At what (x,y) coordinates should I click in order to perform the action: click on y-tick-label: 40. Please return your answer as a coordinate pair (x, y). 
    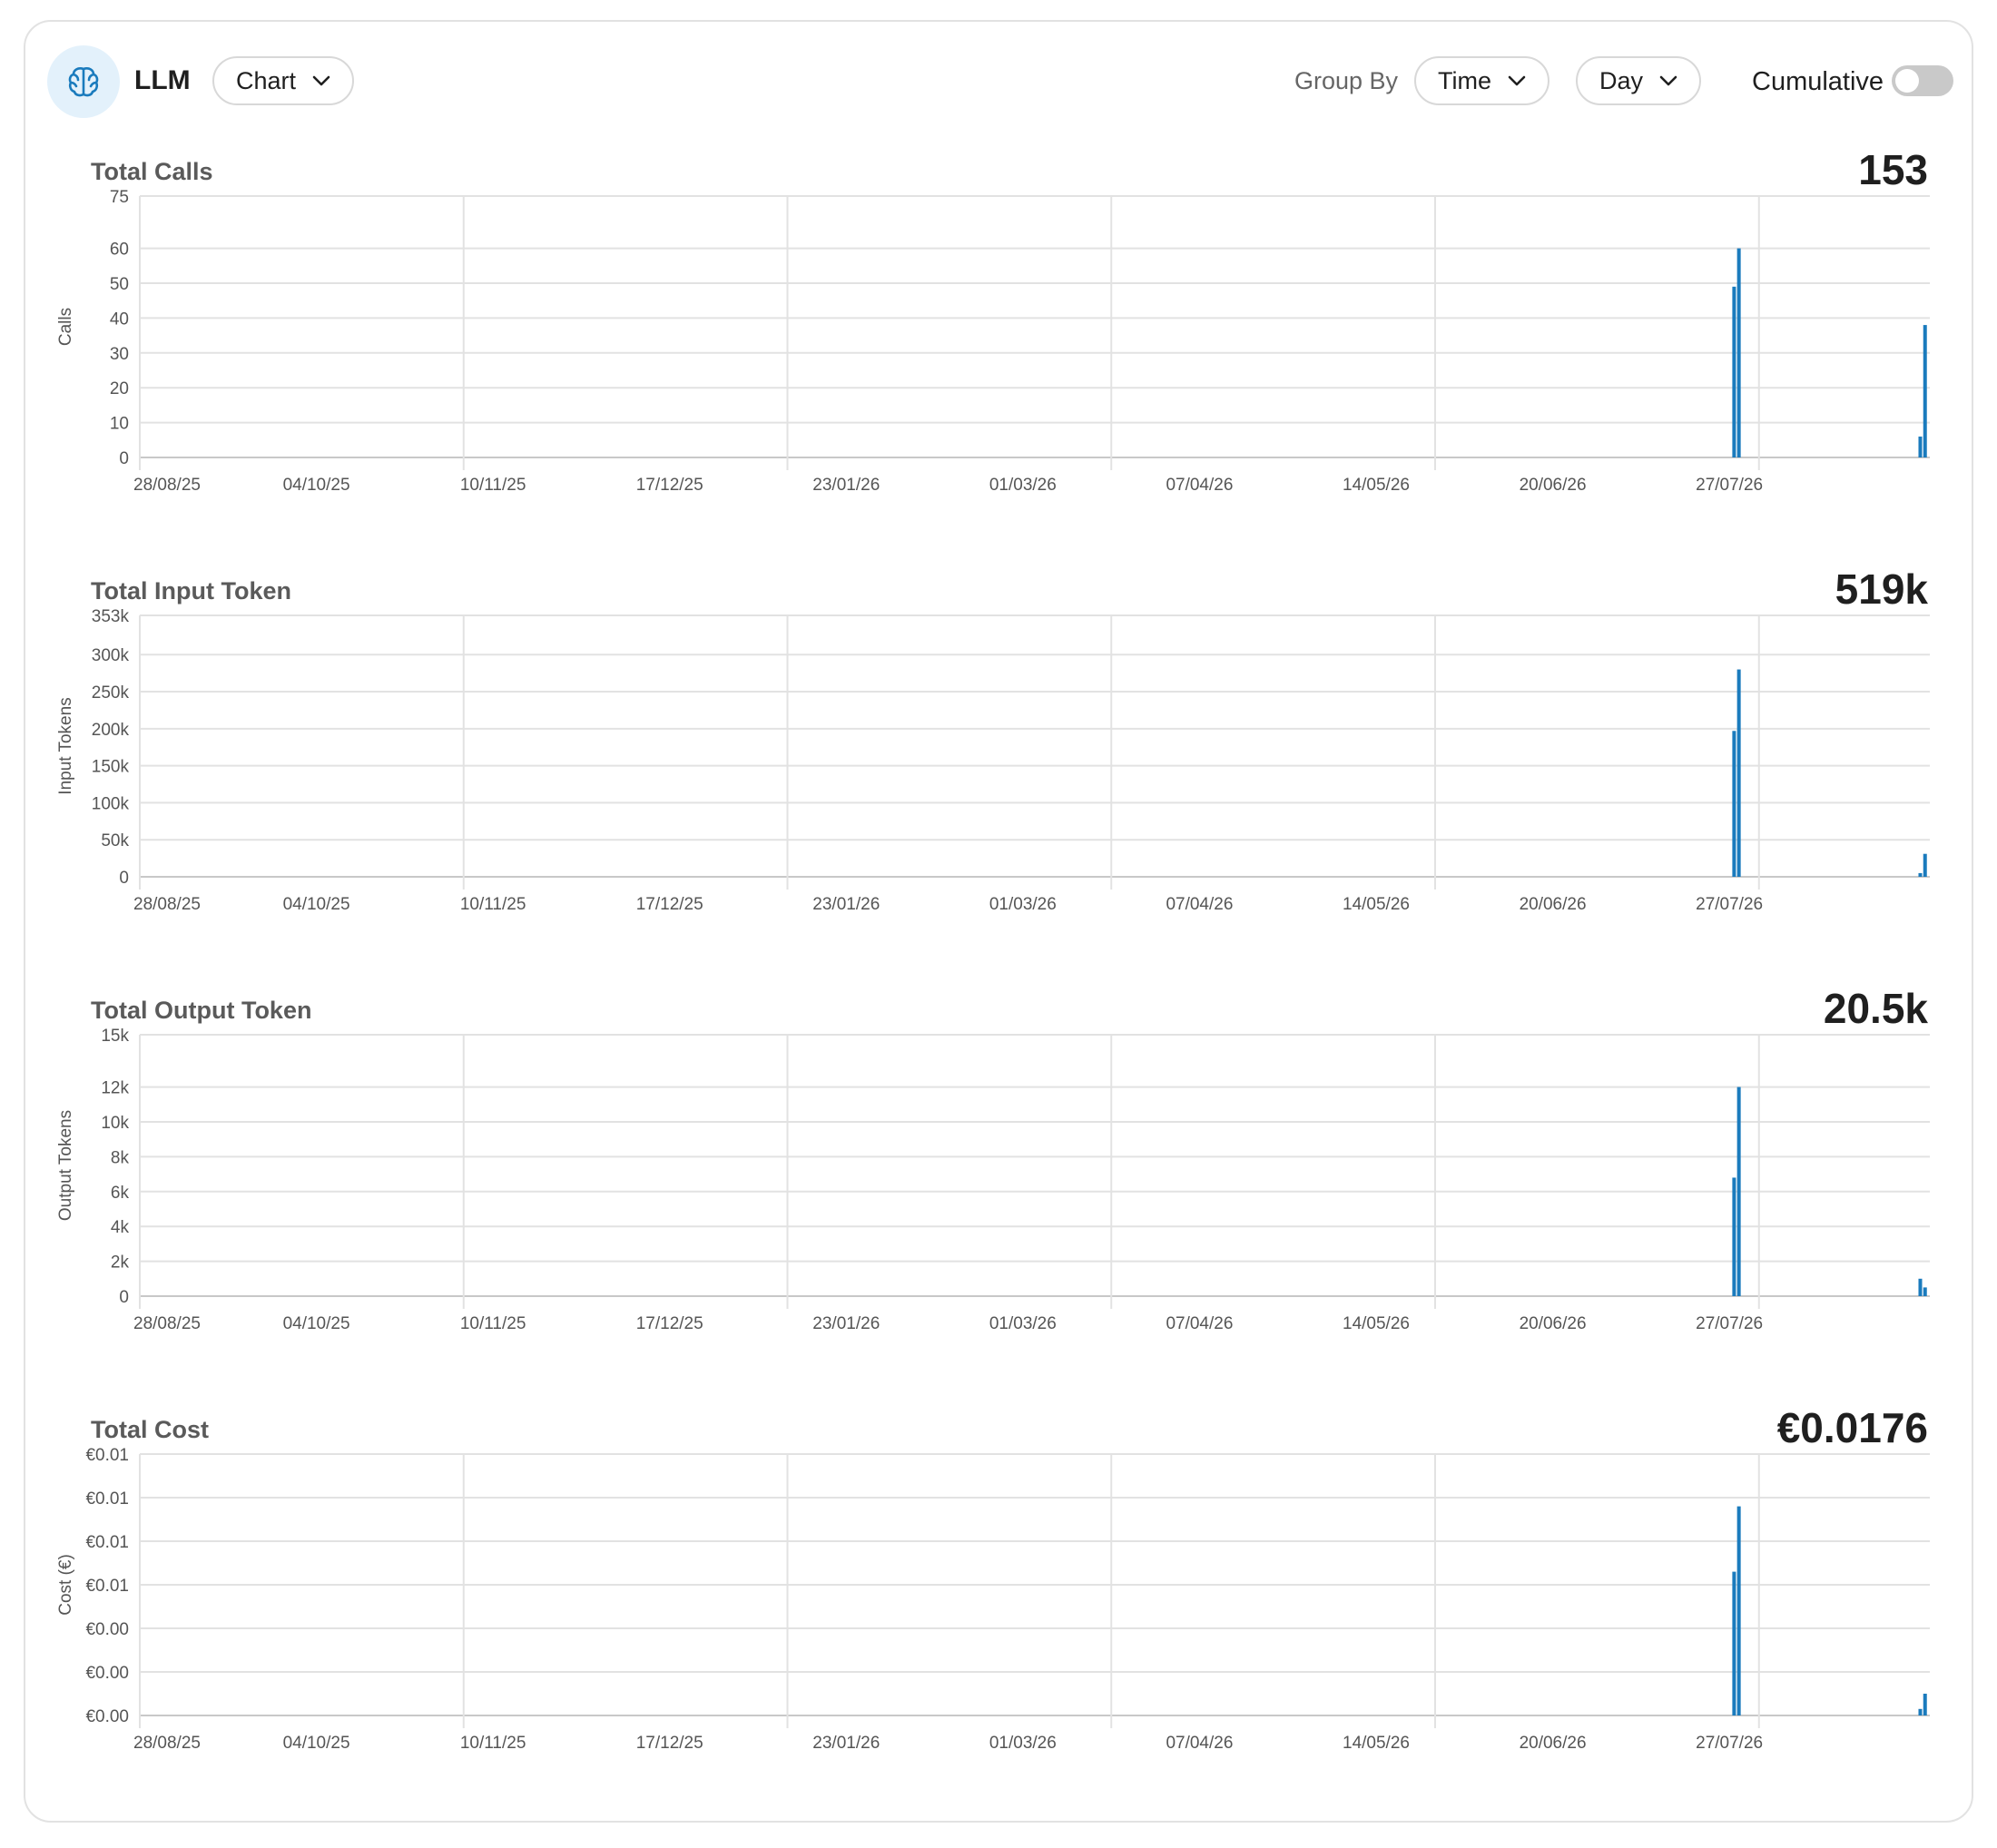
    Looking at the image, I should click on (119, 319).